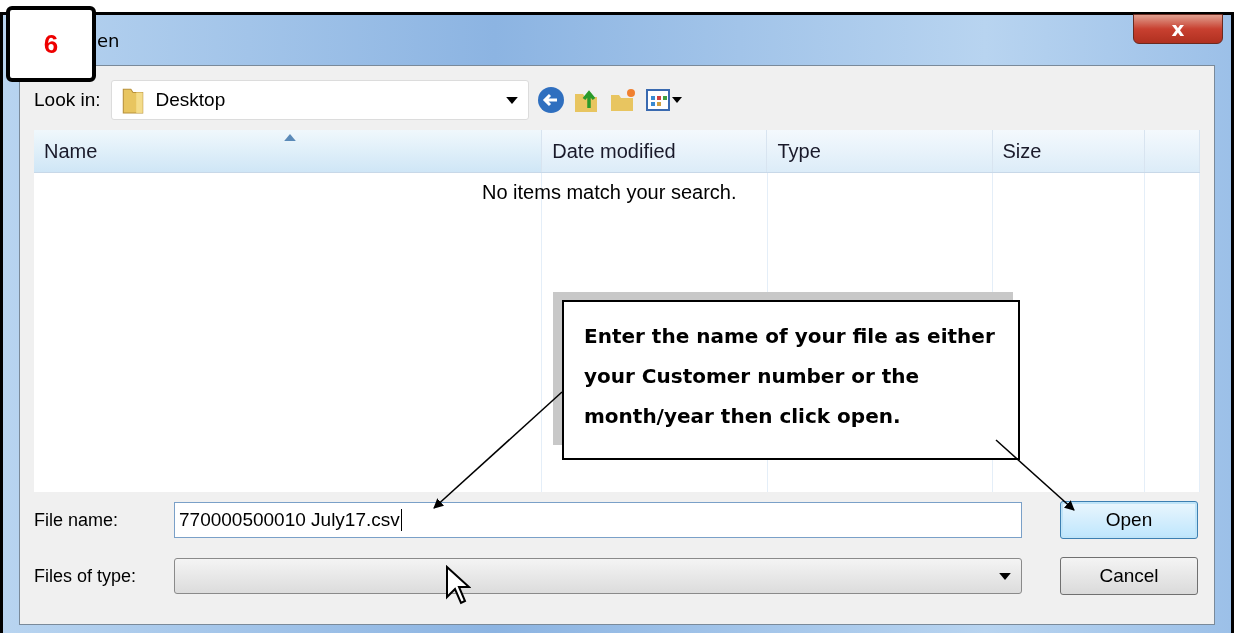  Describe the element at coordinates (598, 576) in the screenshot. I see `file-type-dropdown` at that location.